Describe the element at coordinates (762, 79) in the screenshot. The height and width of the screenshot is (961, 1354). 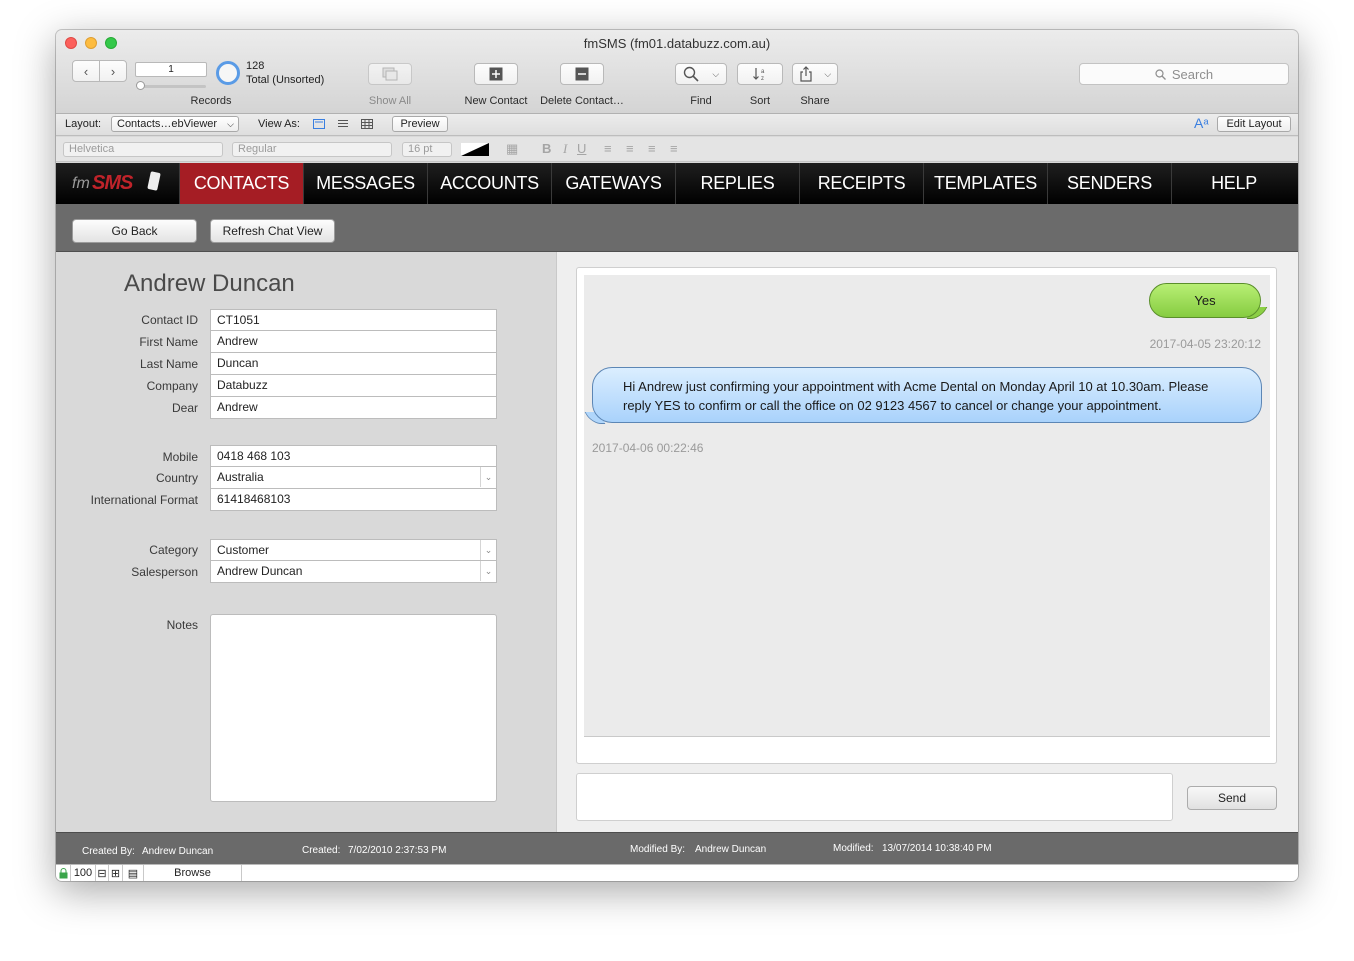
I see `svg-text: z` at that location.